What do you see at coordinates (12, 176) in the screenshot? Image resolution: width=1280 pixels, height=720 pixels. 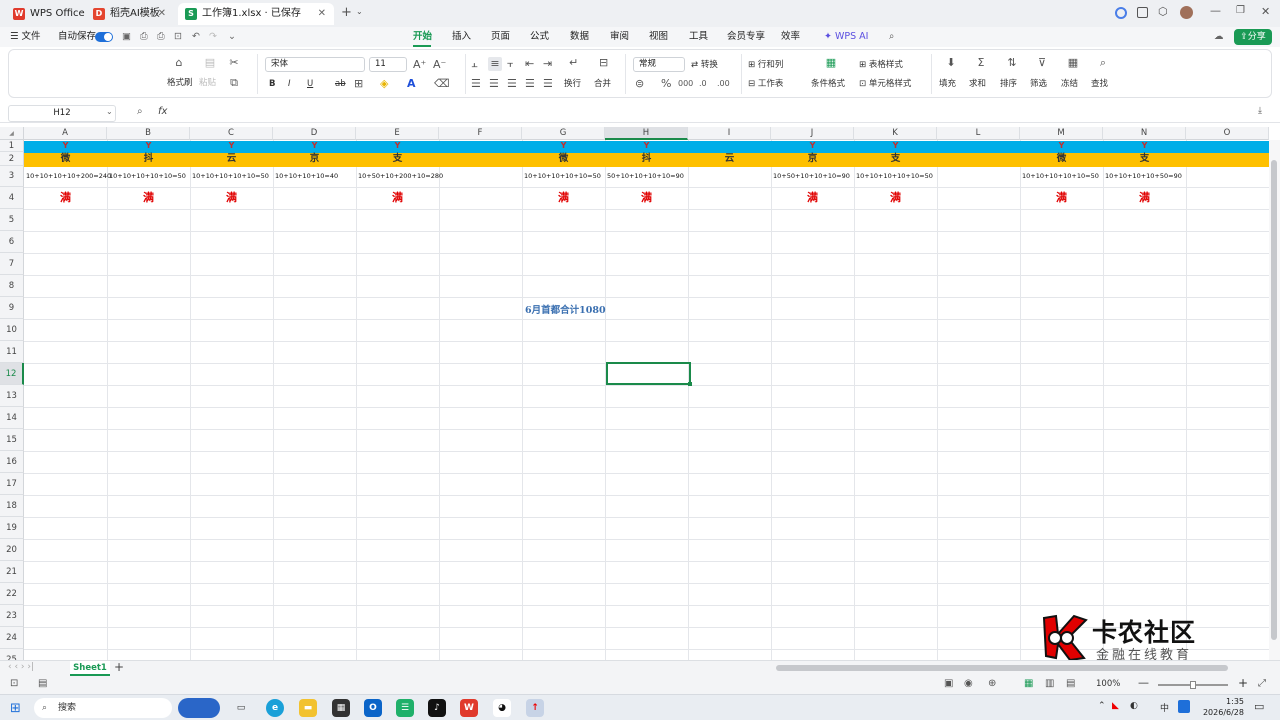 I see `row-header-3: 3` at bounding box center [12, 176].